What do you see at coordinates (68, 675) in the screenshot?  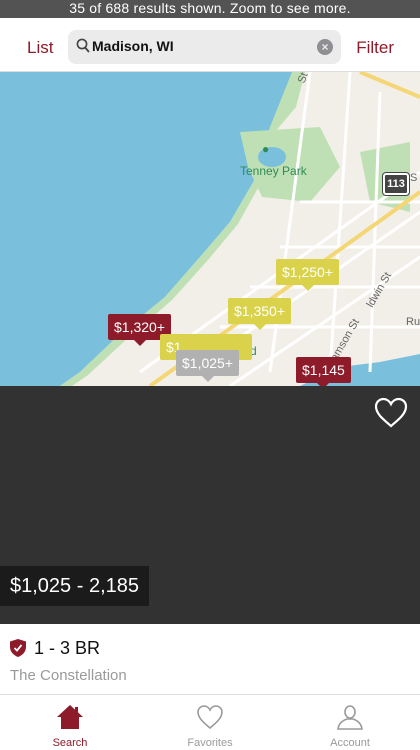 I see `property-name: The Constellation` at bounding box center [68, 675].